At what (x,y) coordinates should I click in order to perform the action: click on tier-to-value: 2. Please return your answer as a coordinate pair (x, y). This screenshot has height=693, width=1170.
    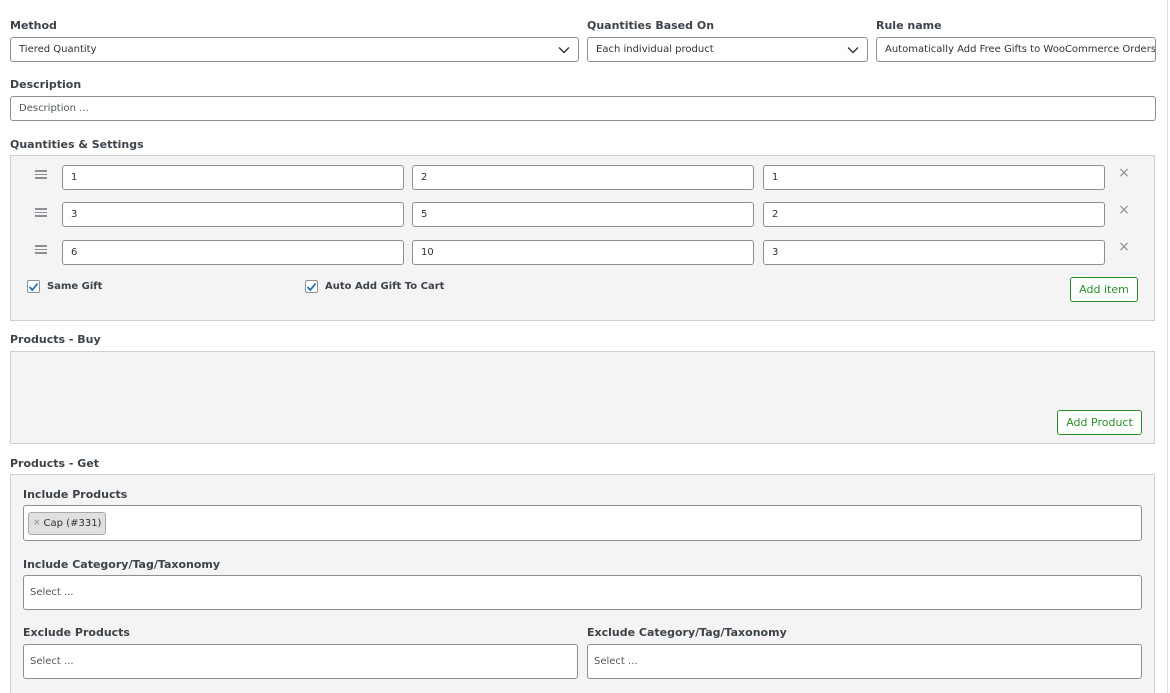
    Looking at the image, I should click on (424, 177).